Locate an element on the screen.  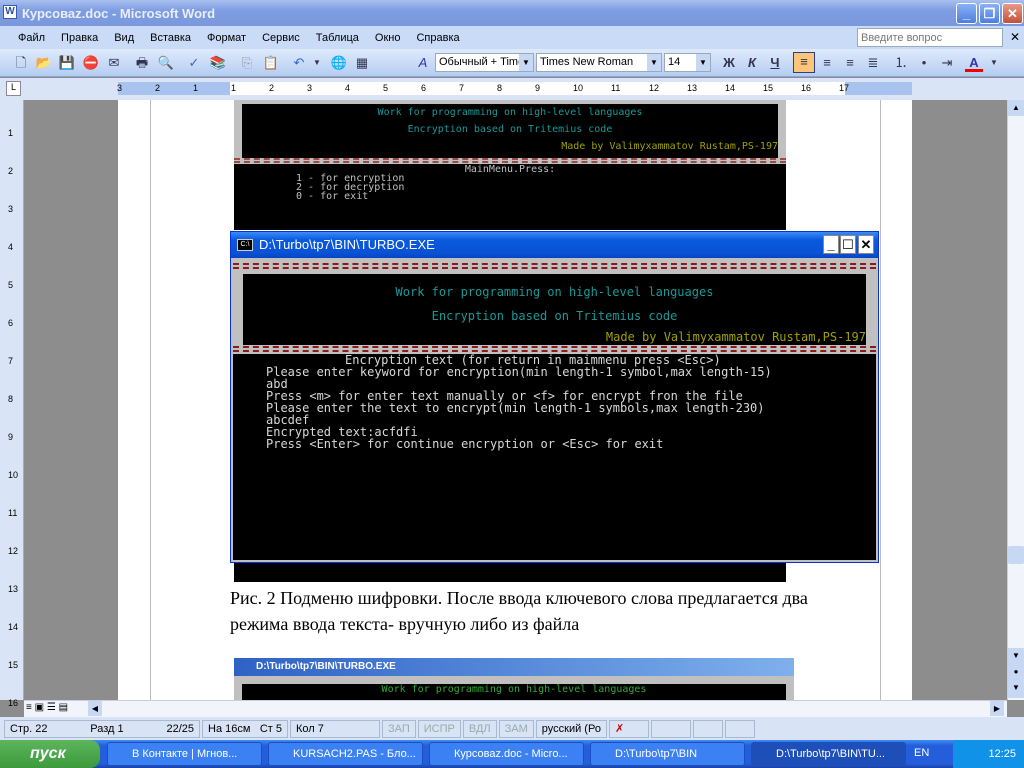
ruler-label: 6 is located at coordinates (11, 323).